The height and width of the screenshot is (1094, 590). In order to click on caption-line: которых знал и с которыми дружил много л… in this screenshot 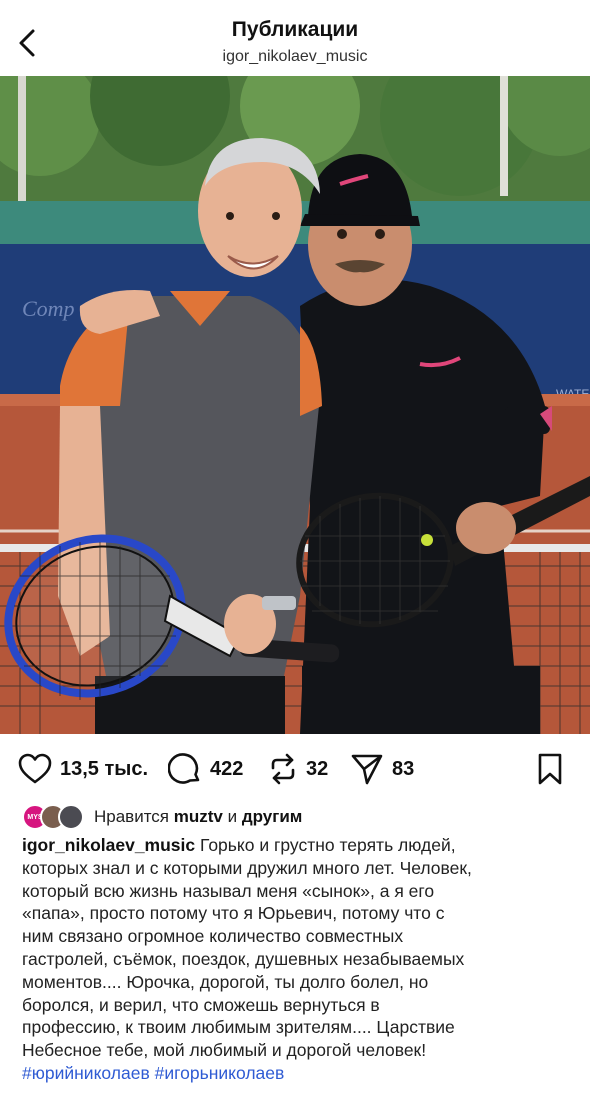, I will do `click(247, 867)`.